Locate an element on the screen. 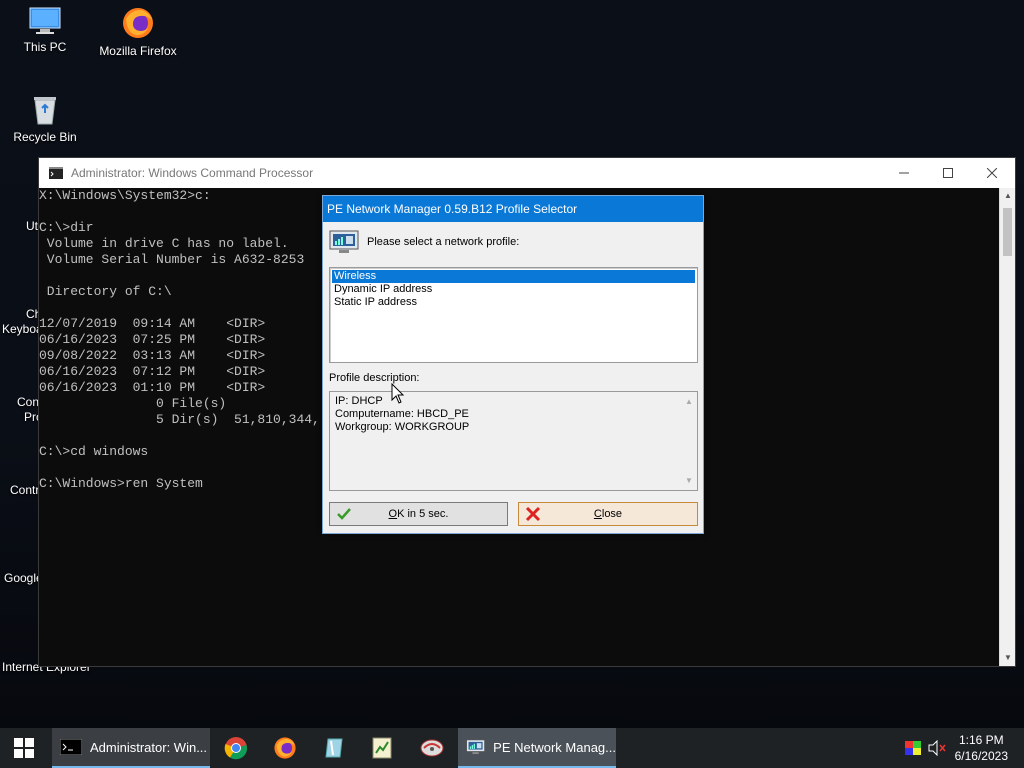 The width and height of the screenshot is (1024, 768). description-line: IP: DHCP is located at coordinates (359, 401).